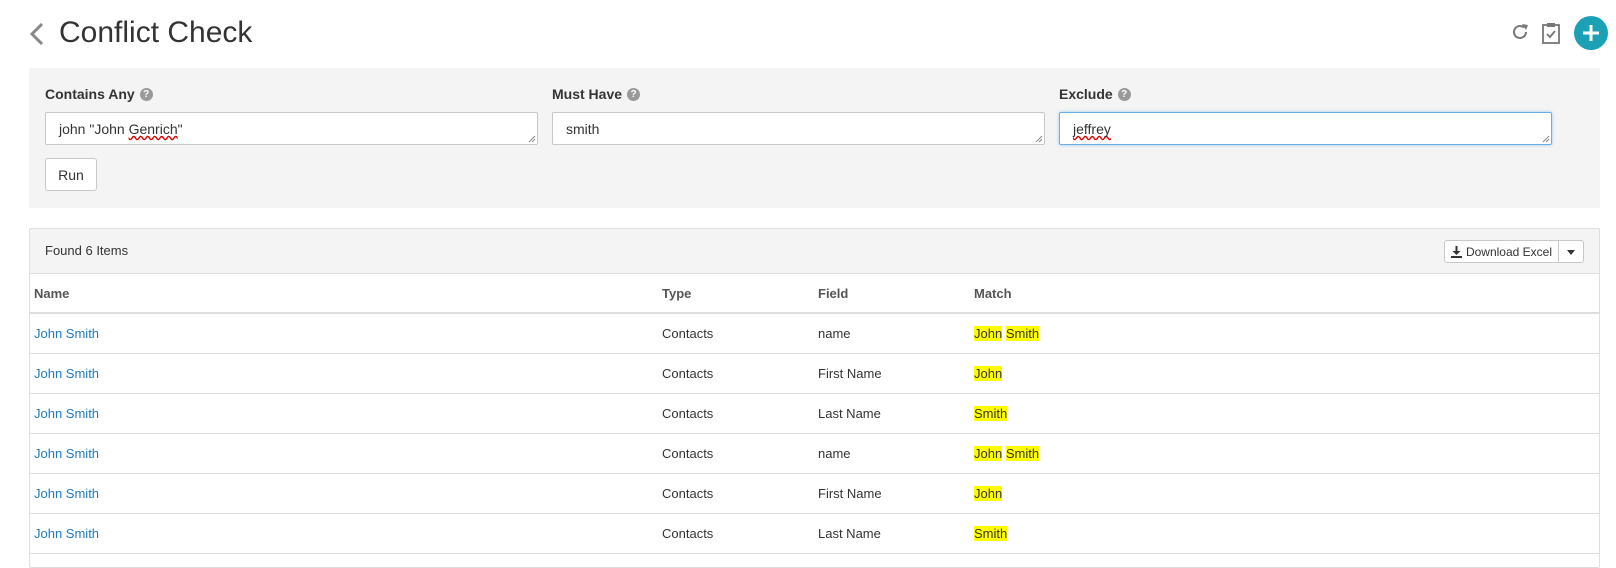 The image size is (1616, 568). I want to click on add-button, so click(1591, 33).